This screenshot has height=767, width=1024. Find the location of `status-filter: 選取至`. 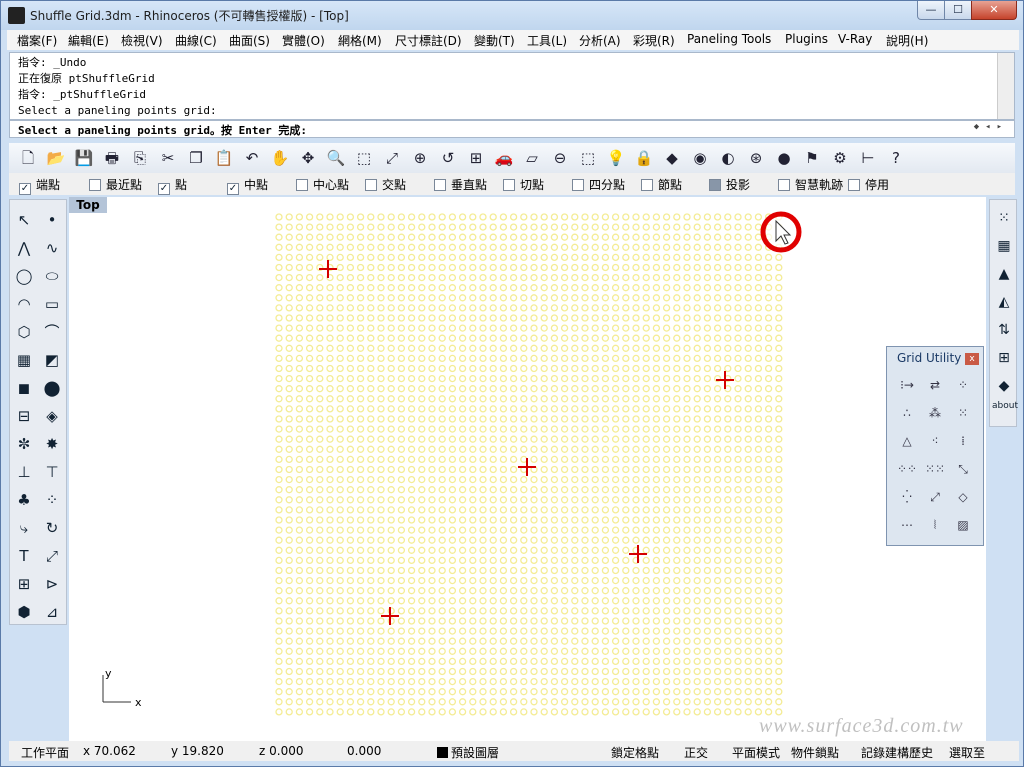

status-filter: 選取至 is located at coordinates (967, 752).